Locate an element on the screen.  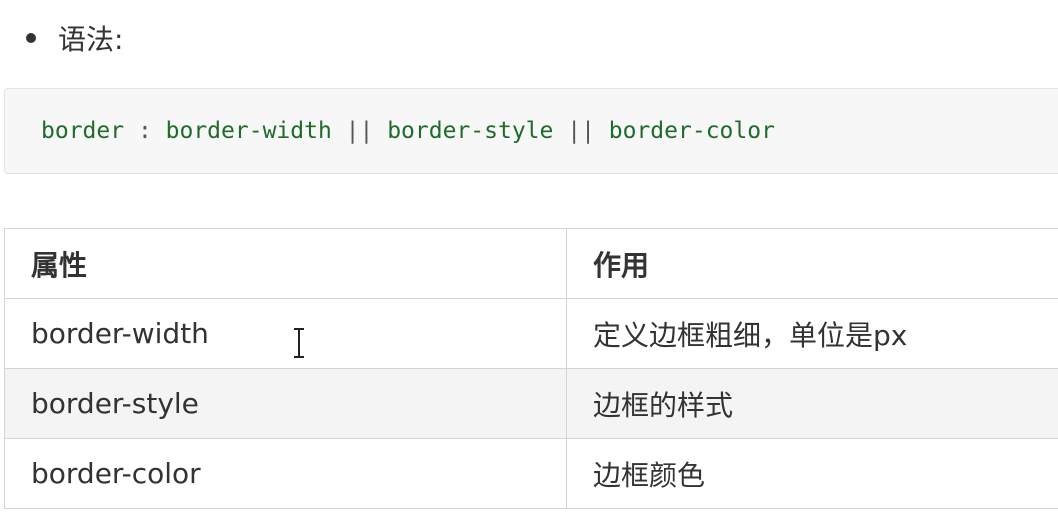
table-row: border-style 边框的样式 is located at coordinates (531, 403).